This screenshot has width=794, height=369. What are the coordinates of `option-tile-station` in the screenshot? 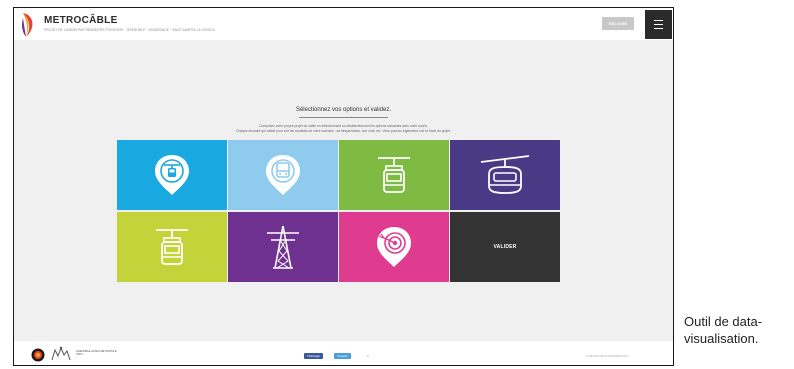 It's located at (172, 175).